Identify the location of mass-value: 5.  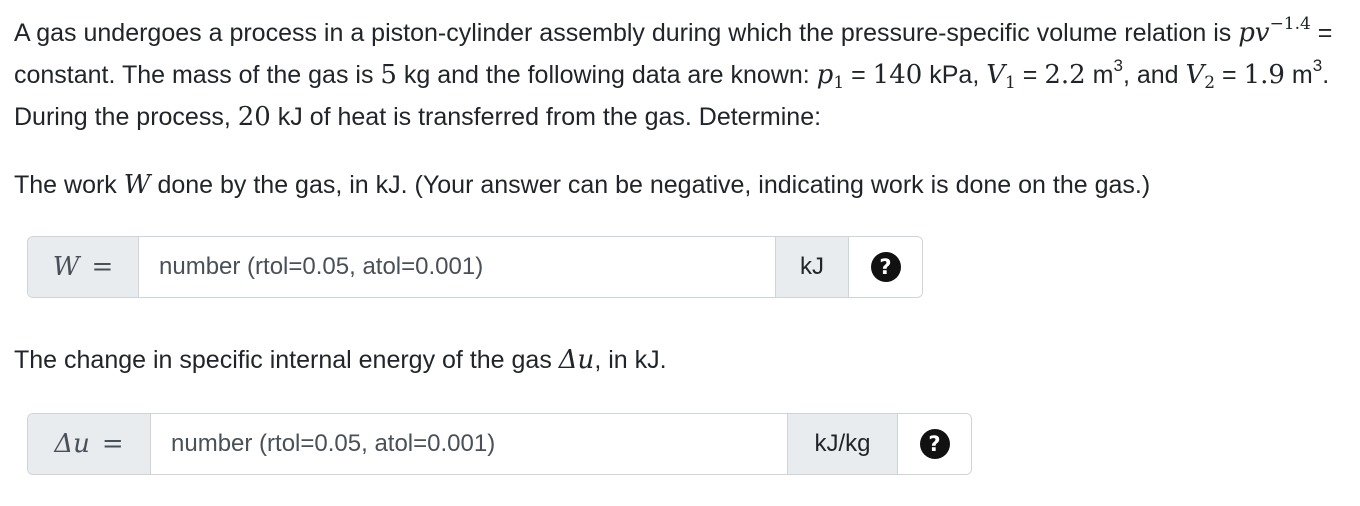
(388, 75).